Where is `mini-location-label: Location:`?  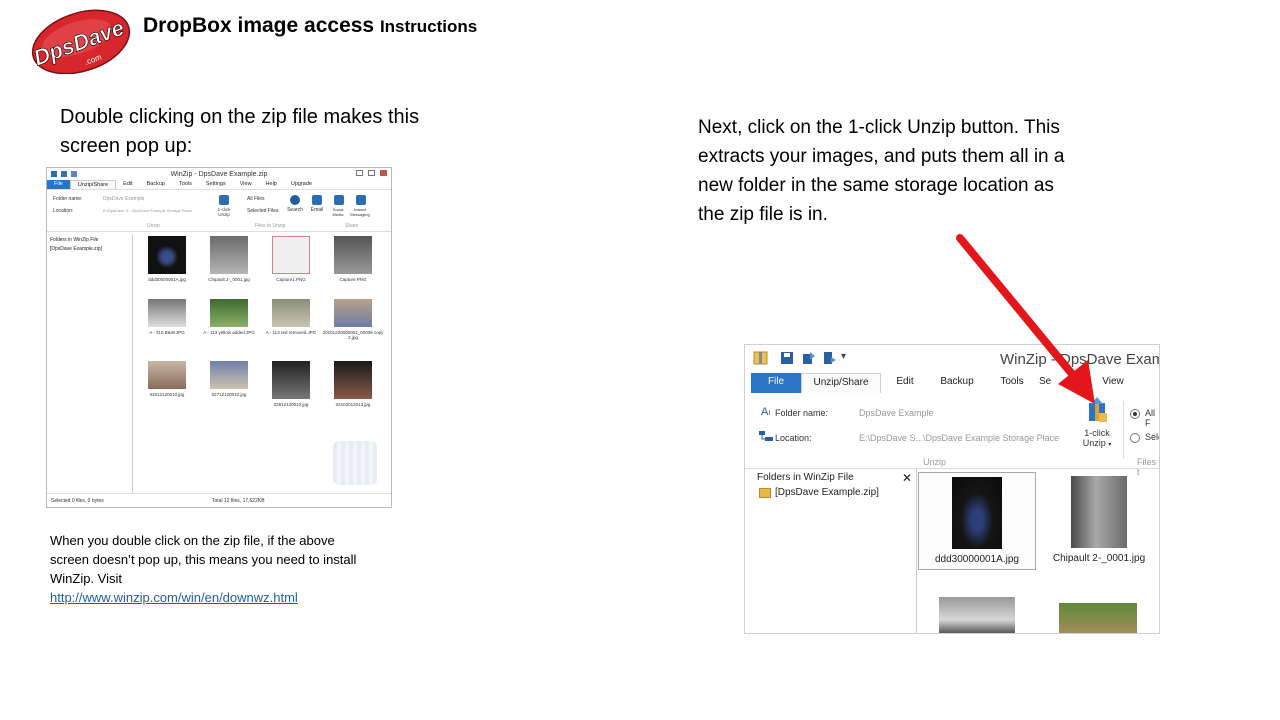 mini-location-label: Location: is located at coordinates (63, 211).